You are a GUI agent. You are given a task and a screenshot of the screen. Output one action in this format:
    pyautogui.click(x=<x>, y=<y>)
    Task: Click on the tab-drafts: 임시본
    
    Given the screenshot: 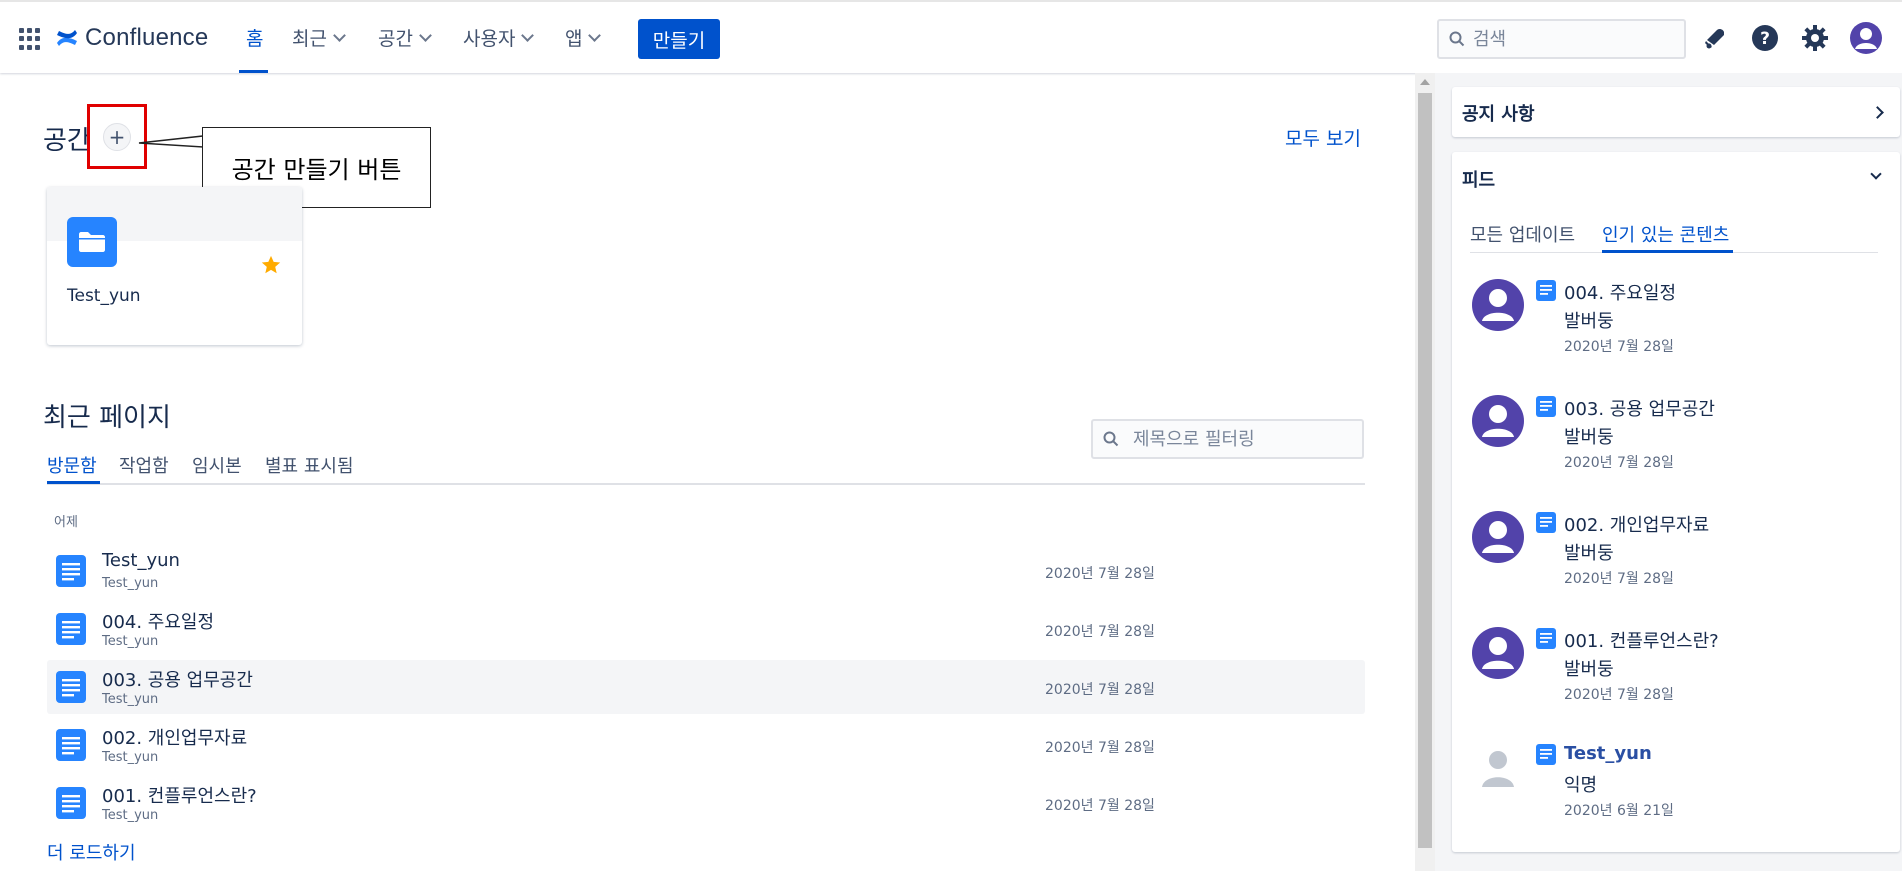 What is the action you would take?
    pyautogui.click(x=217, y=465)
    